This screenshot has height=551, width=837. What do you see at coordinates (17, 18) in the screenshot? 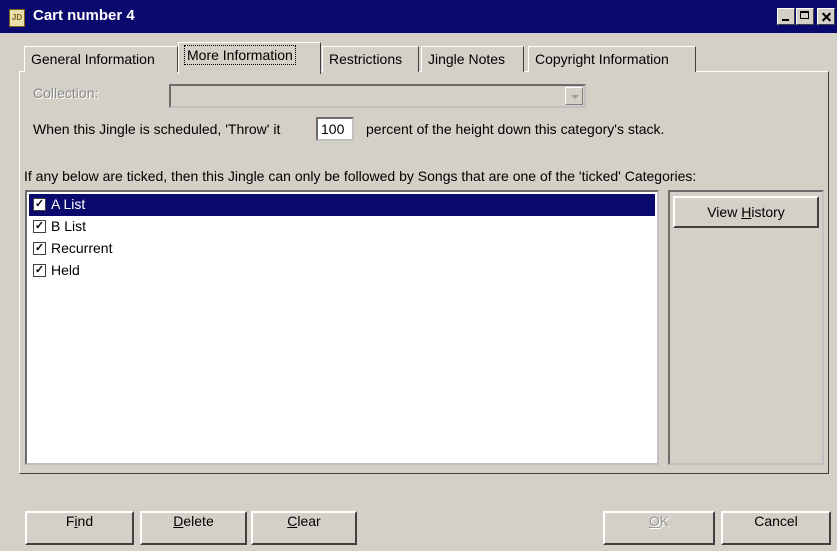
I see `app-icon: JD` at bounding box center [17, 18].